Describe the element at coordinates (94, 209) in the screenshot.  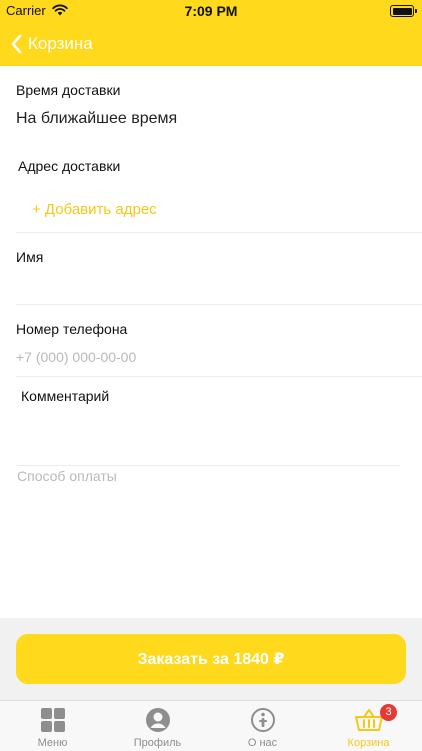
I see `add-address-button: + Добавить адрес` at that location.